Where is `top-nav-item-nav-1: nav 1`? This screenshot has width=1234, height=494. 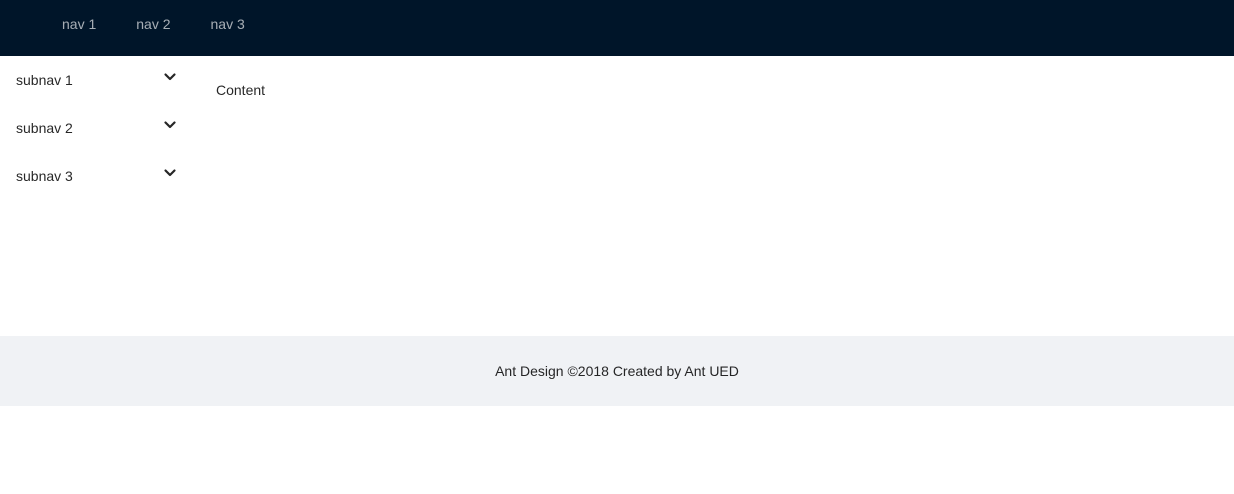 top-nav-item-nav-1: nav 1 is located at coordinates (79, 28).